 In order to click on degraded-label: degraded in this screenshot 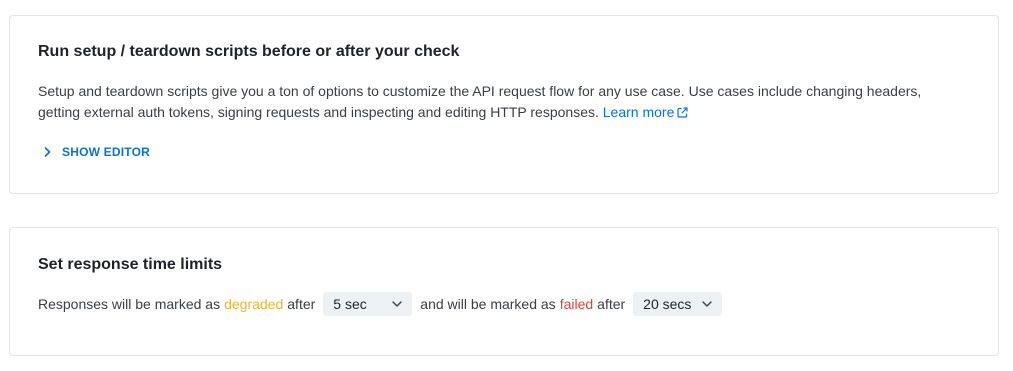, I will do `click(254, 304)`.